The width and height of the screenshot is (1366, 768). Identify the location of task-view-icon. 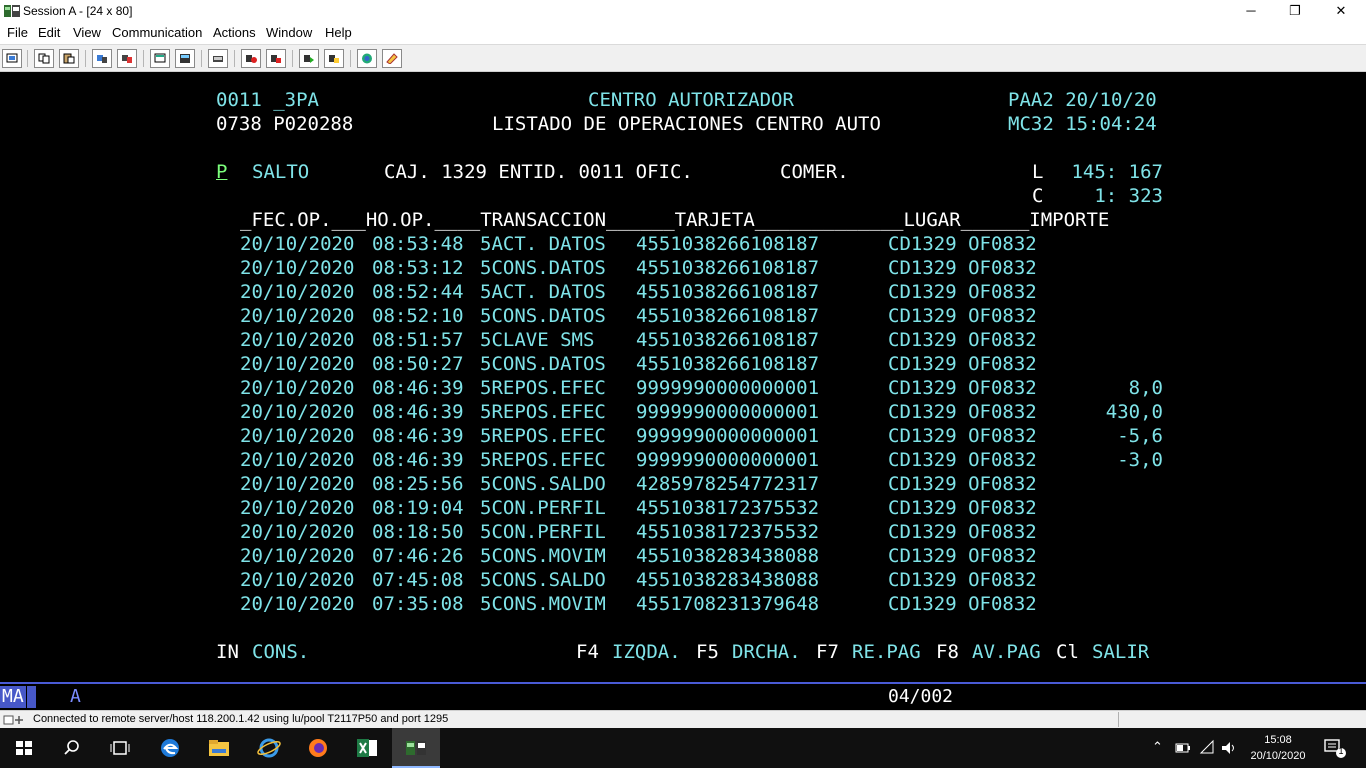
(120, 748).